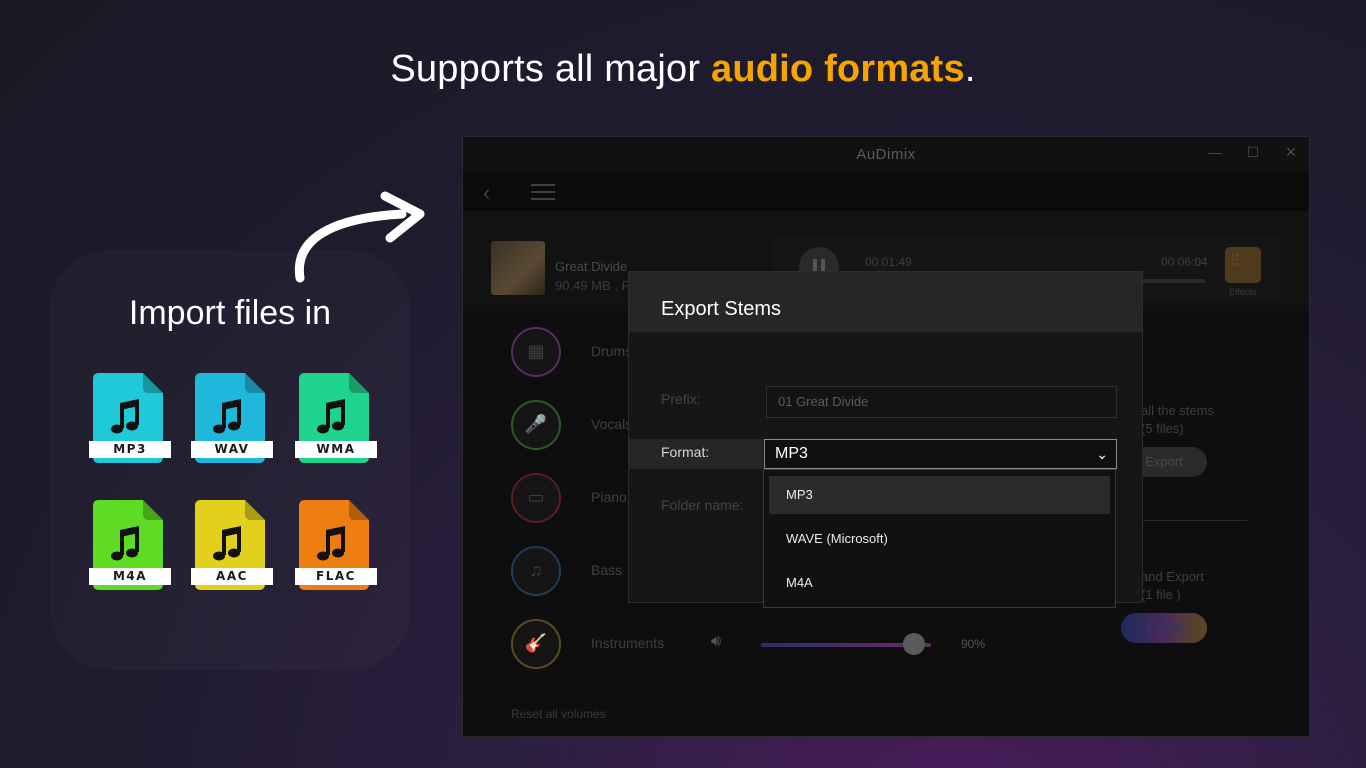  What do you see at coordinates (1162, 428) in the screenshot?
I see `all-stems-count: (5 files)` at bounding box center [1162, 428].